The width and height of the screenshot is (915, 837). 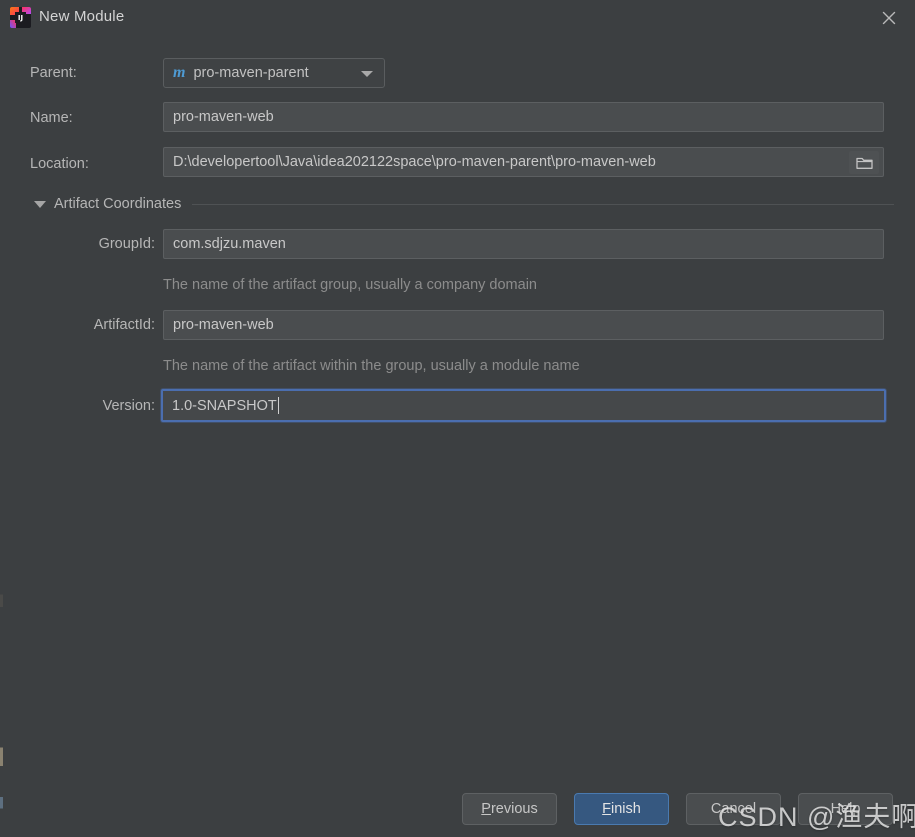 I want to click on finish-button-mnemonic: F, so click(x=607, y=809).